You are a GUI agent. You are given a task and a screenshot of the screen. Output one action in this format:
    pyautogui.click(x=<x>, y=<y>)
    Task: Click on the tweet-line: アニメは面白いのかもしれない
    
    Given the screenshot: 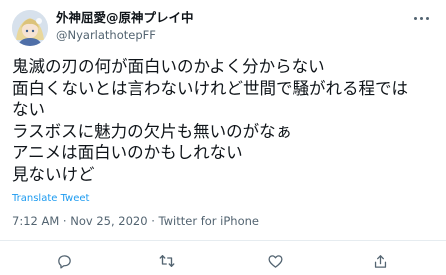 What is the action you would take?
    pyautogui.click(x=127, y=152)
    